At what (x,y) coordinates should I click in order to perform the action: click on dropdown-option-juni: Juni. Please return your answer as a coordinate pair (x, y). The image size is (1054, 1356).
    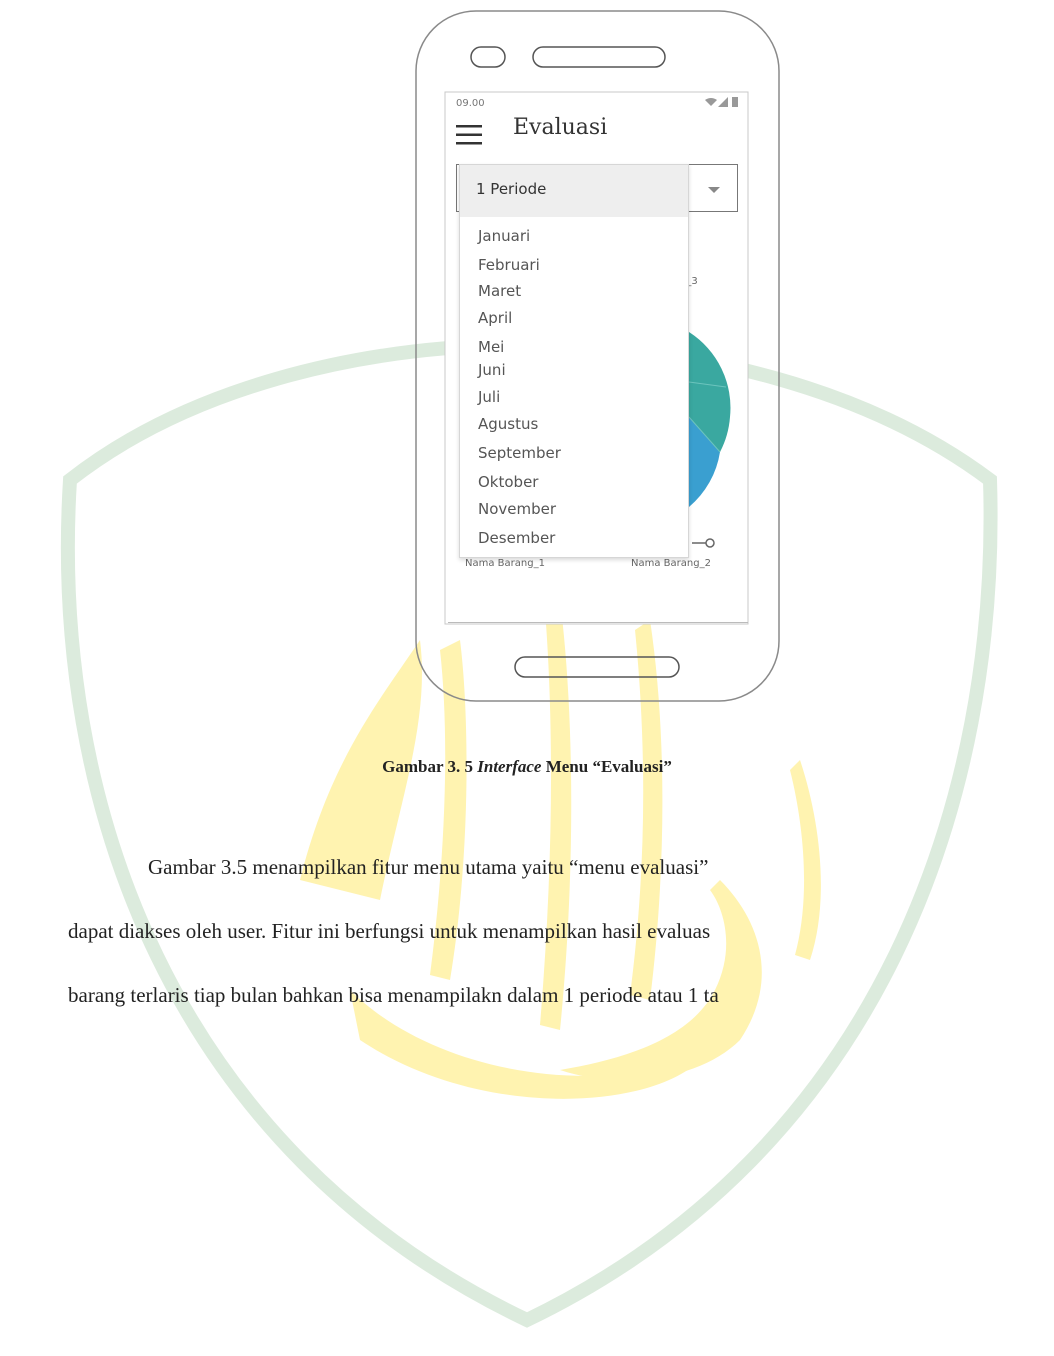
    Looking at the image, I should click on (492, 370).